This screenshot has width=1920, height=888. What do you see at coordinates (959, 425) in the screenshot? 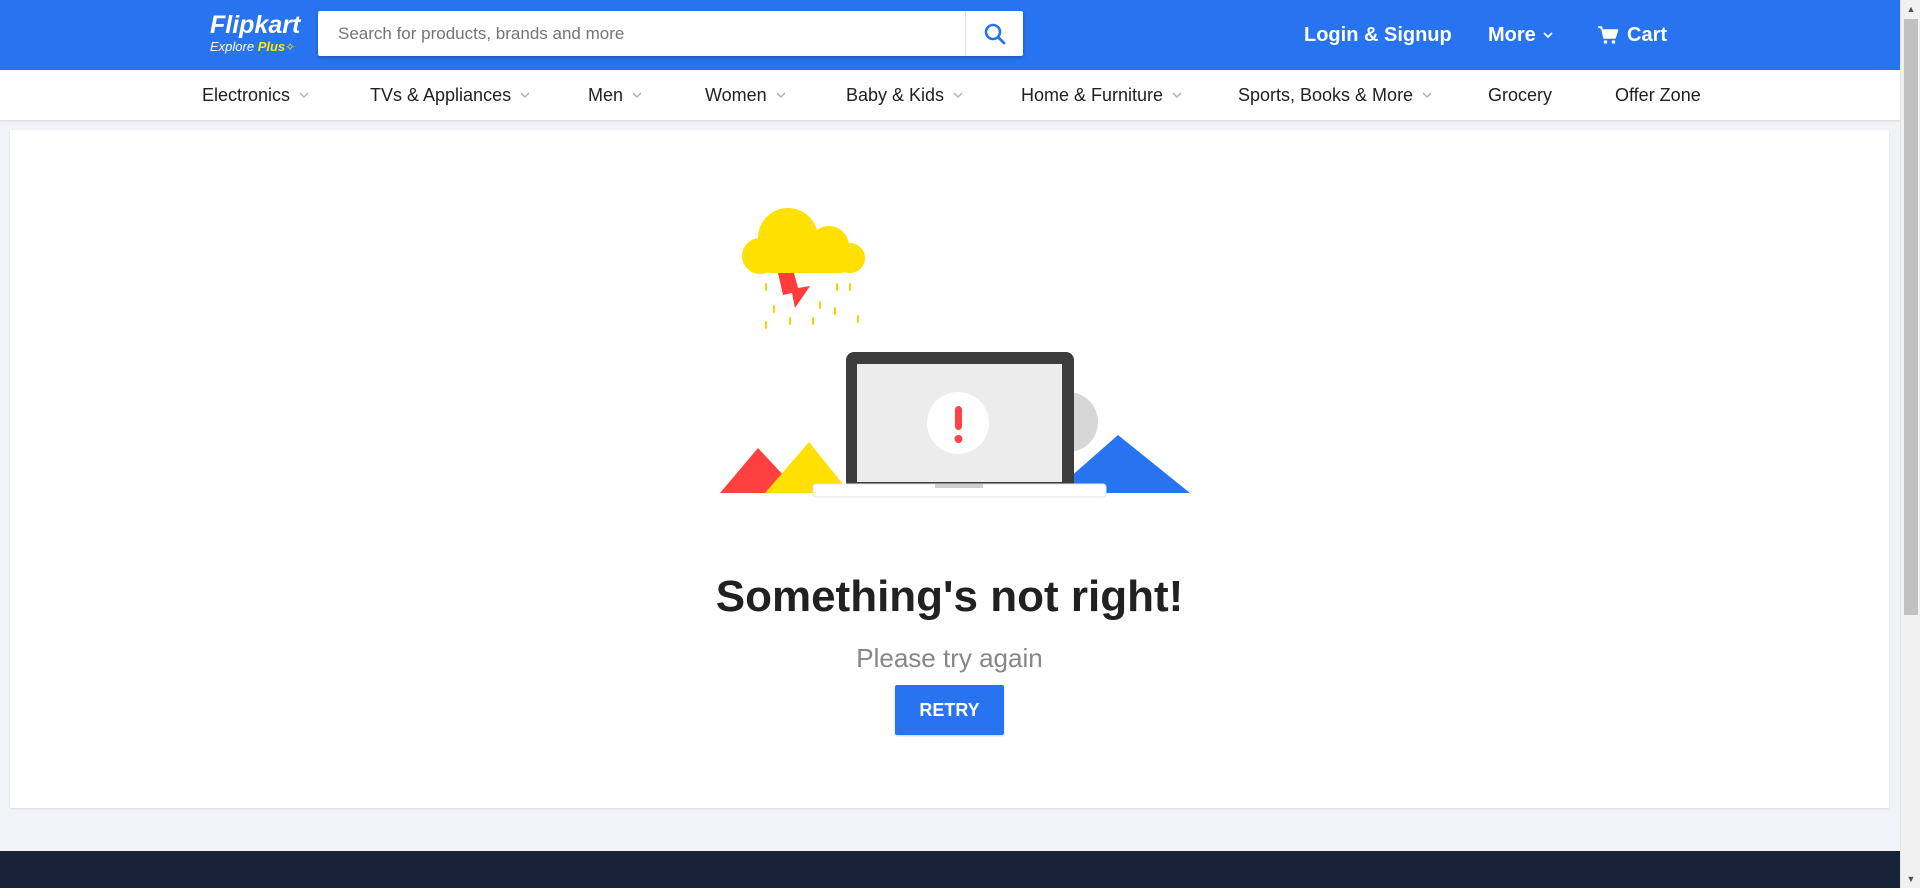
I see `laptop-icon` at bounding box center [959, 425].